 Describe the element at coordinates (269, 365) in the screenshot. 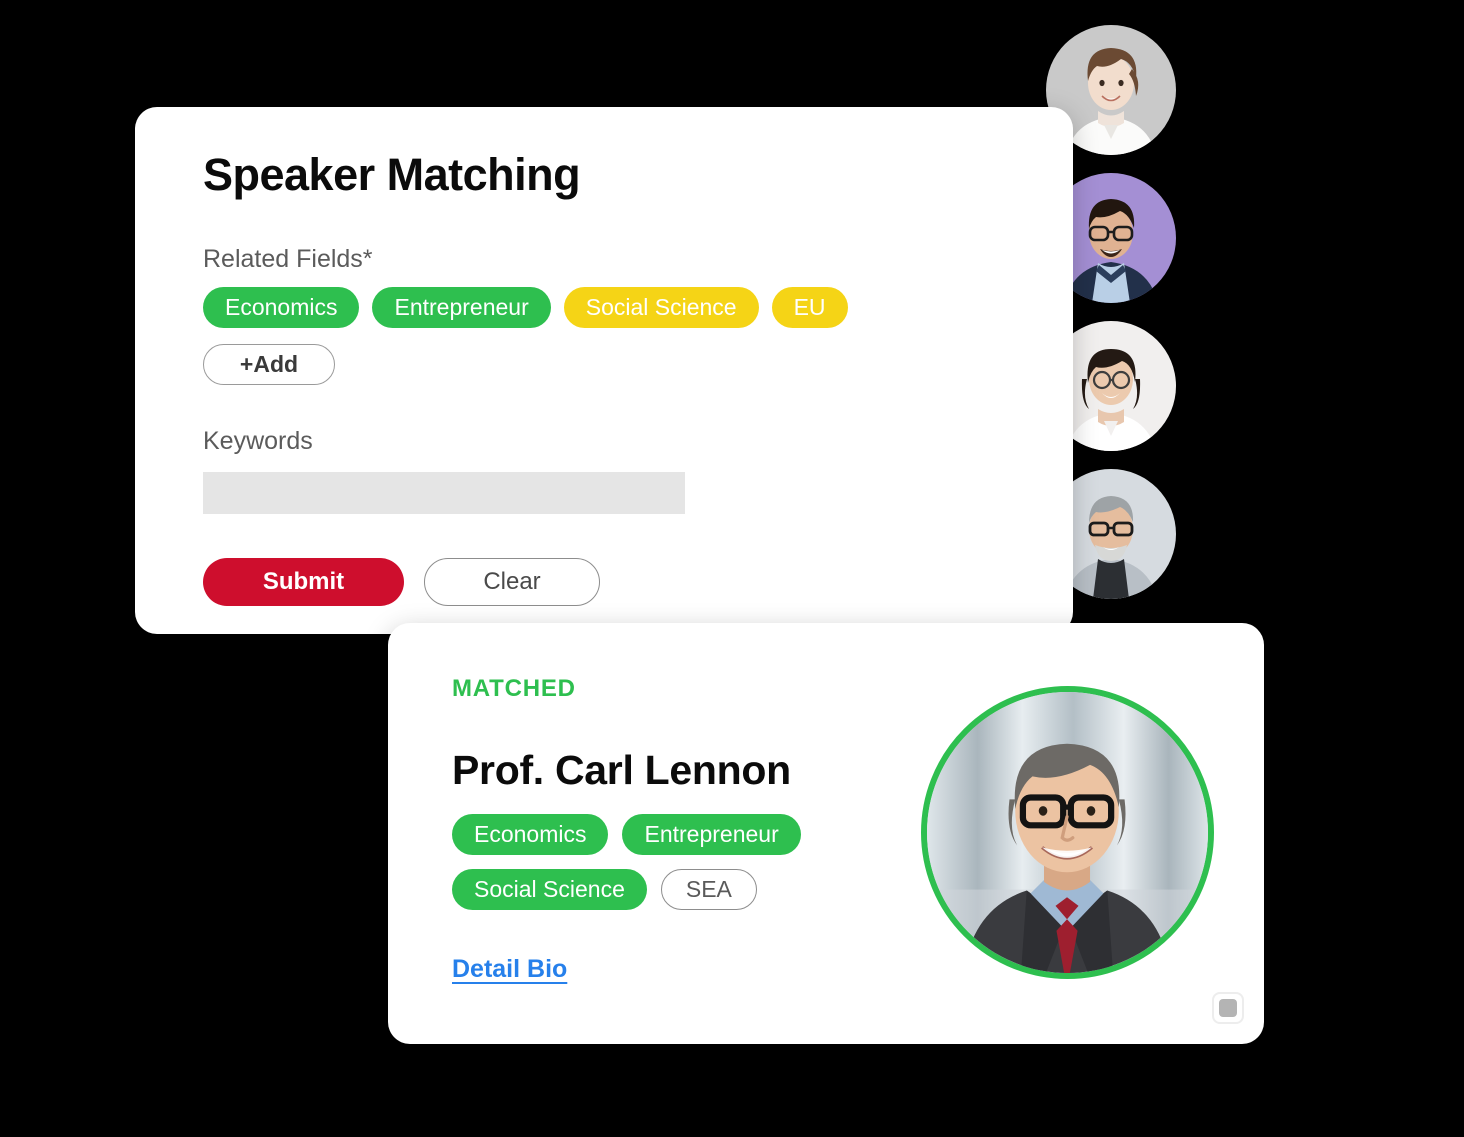

I see `add-field-button: +Add` at that location.